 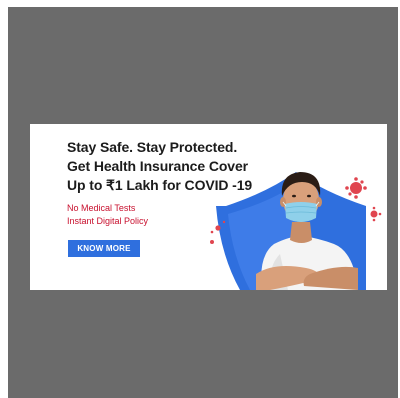 I want to click on feature-no-medical-tests: No Medical Tests, so click(x=101, y=208).